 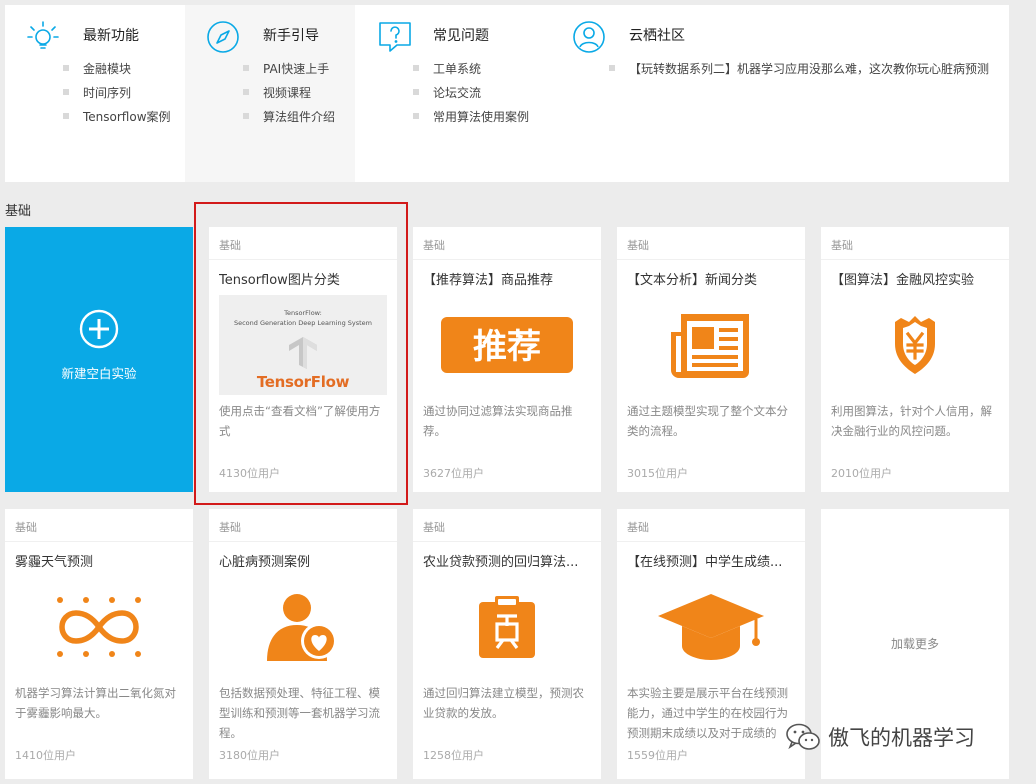 I want to click on card-title: 【文本分析】新闻分类, so click(x=692, y=280).